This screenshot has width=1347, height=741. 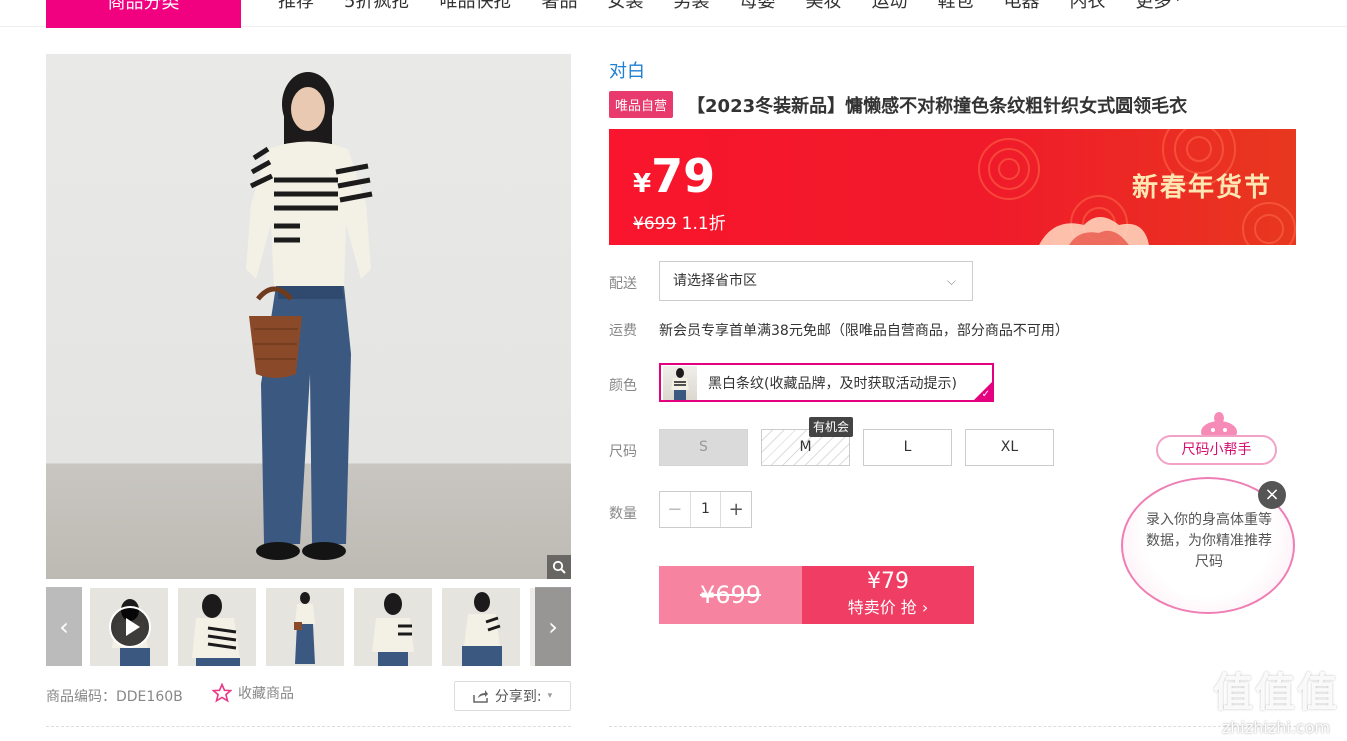 I want to click on caret-down-icon: ▾, so click(x=550, y=696).